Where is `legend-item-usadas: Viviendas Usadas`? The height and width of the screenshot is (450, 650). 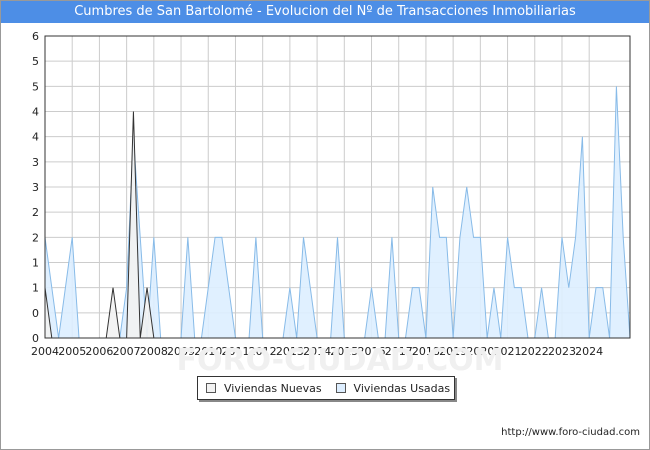 legend-item-usadas: Viviendas Usadas is located at coordinates (393, 388).